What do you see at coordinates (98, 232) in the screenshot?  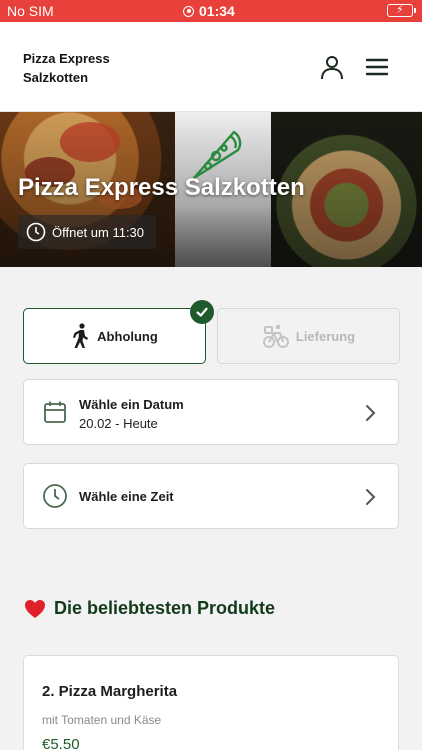 I see `opening-hours-text: Öffnet um 11:30` at bounding box center [98, 232].